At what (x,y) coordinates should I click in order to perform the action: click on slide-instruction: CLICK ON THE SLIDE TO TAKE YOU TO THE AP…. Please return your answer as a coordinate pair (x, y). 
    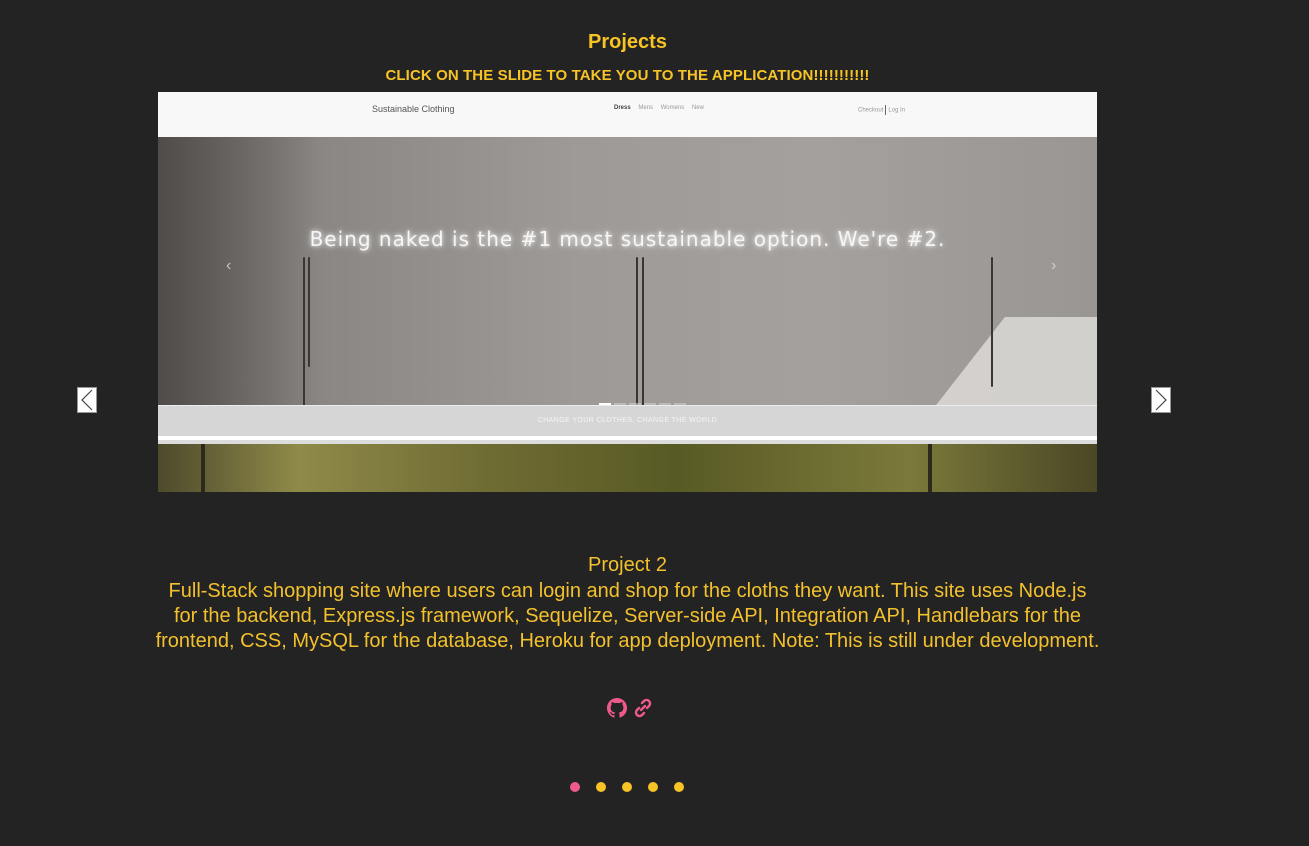
    Looking at the image, I should click on (627, 75).